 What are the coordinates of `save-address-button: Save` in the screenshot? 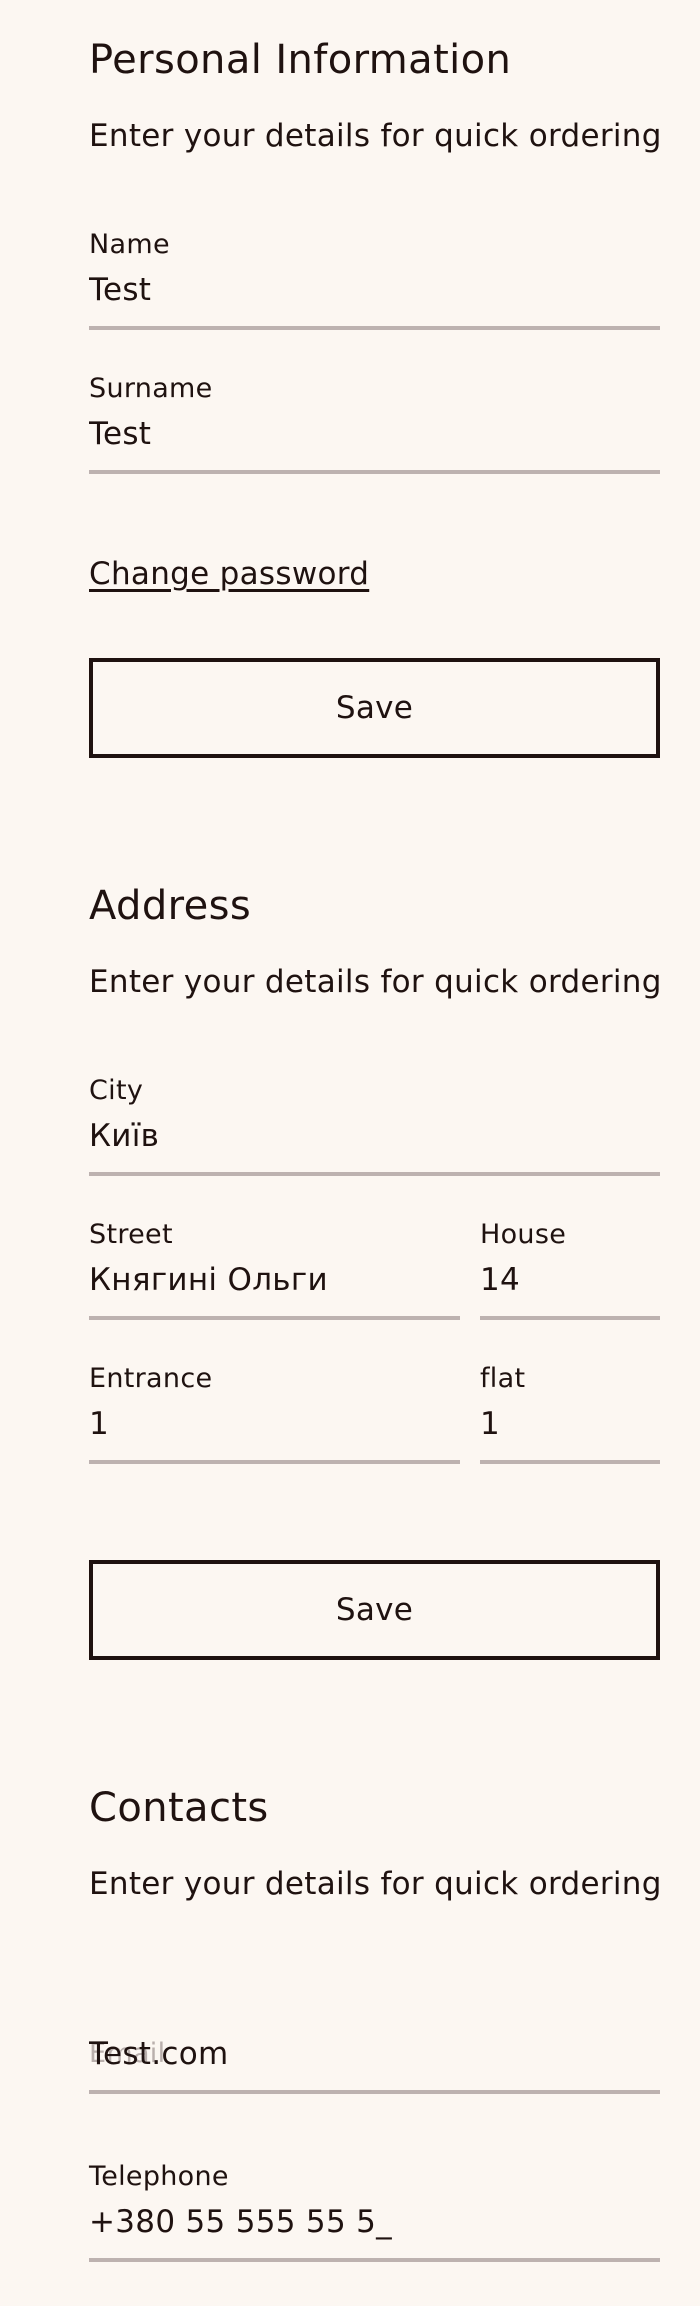 It's located at (374, 1610).